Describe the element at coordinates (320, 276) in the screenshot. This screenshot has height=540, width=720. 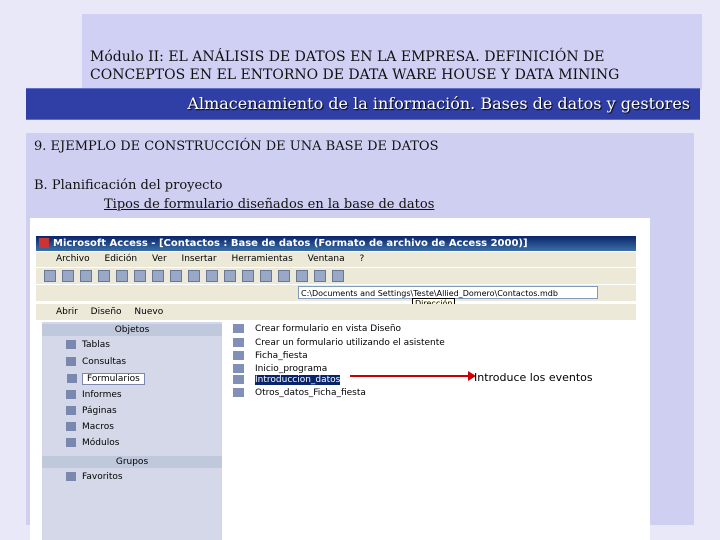
I see `new-object-icon` at that location.